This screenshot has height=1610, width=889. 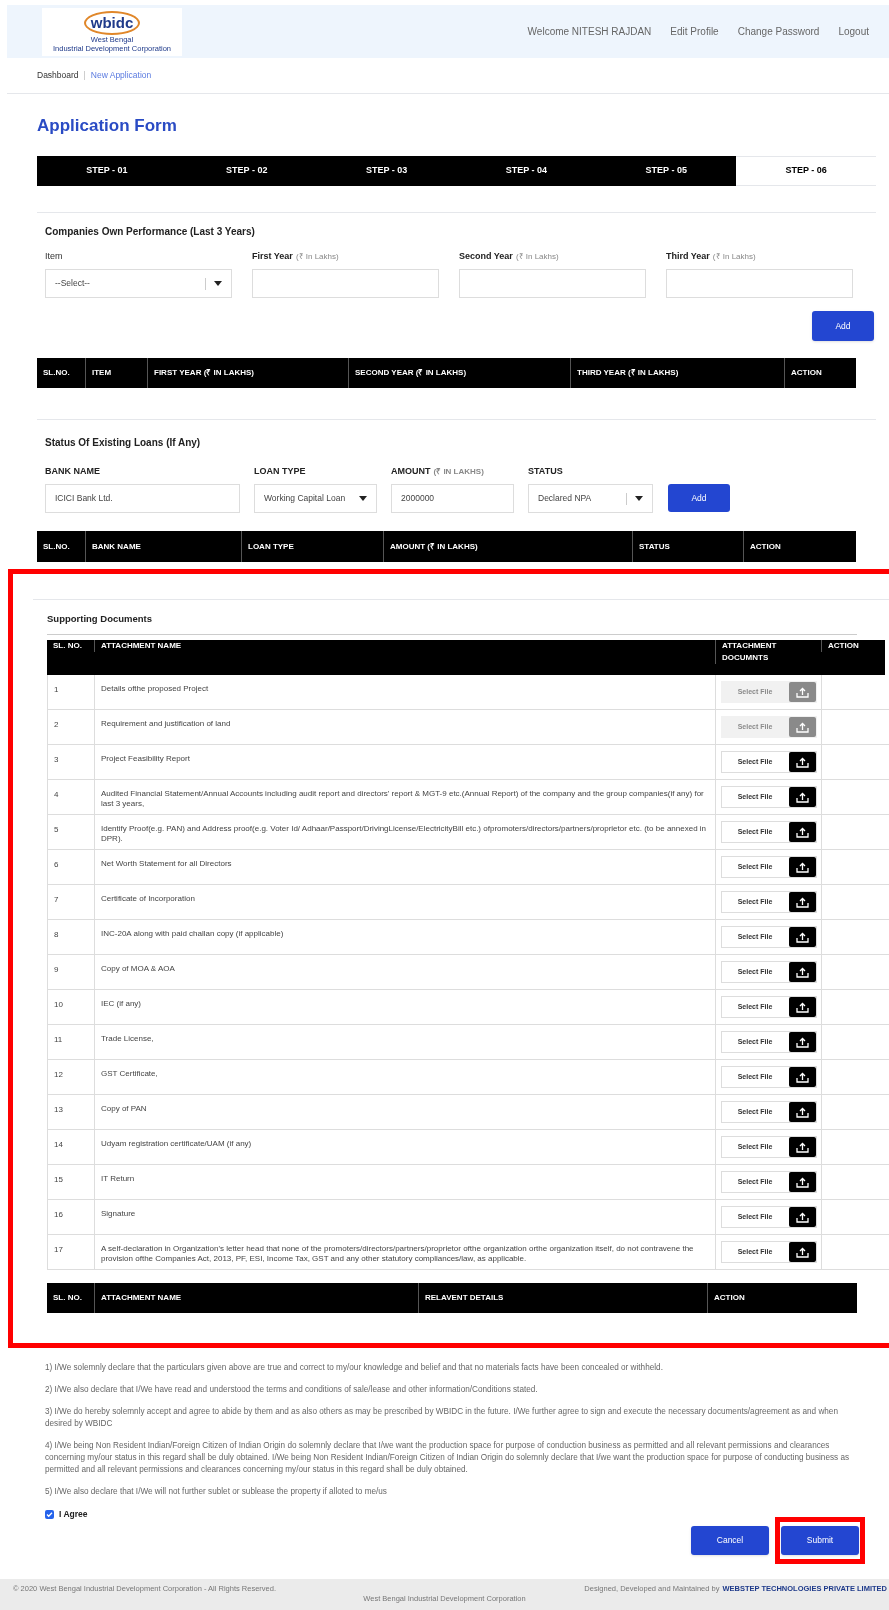 What do you see at coordinates (853, 31) in the screenshot?
I see `nav-link: Logout` at bounding box center [853, 31].